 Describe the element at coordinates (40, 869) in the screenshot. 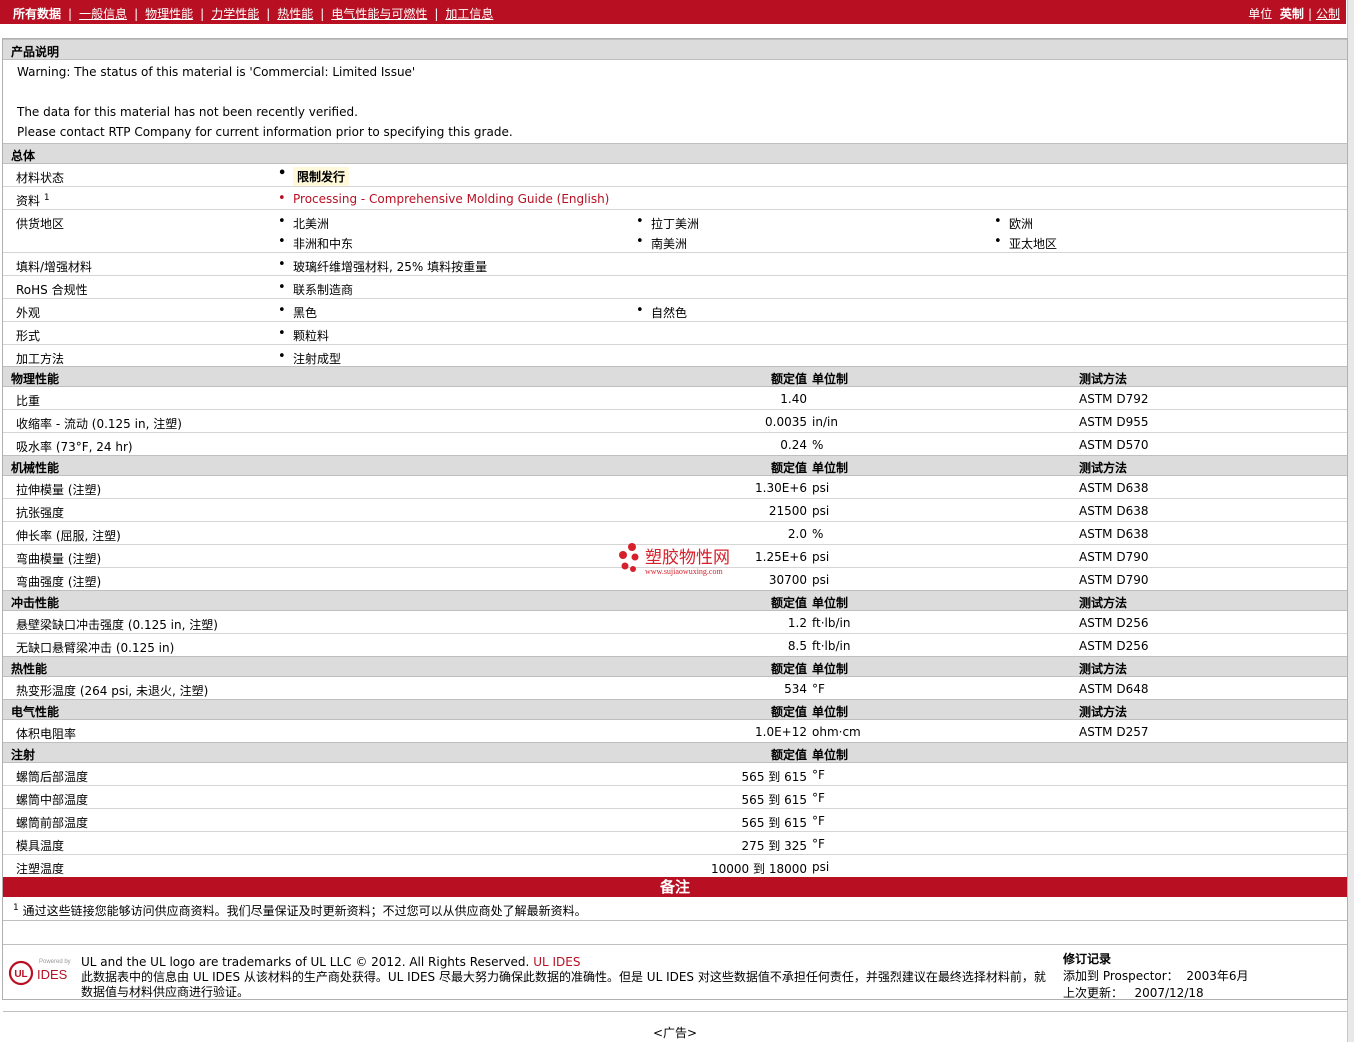

I see `property-label: 注塑温度` at that location.